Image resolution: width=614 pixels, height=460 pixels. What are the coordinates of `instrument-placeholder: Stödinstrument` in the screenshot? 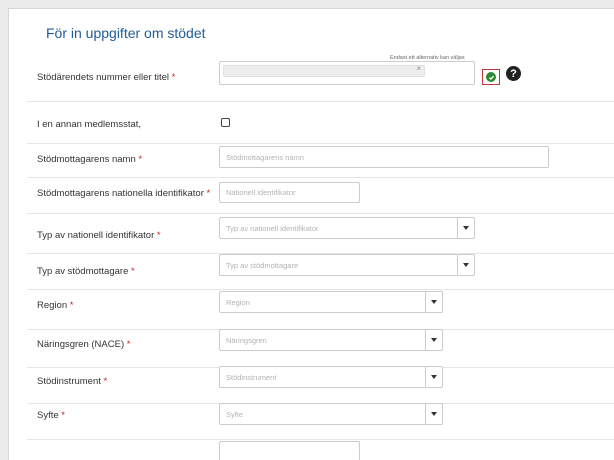 It's located at (251, 377).